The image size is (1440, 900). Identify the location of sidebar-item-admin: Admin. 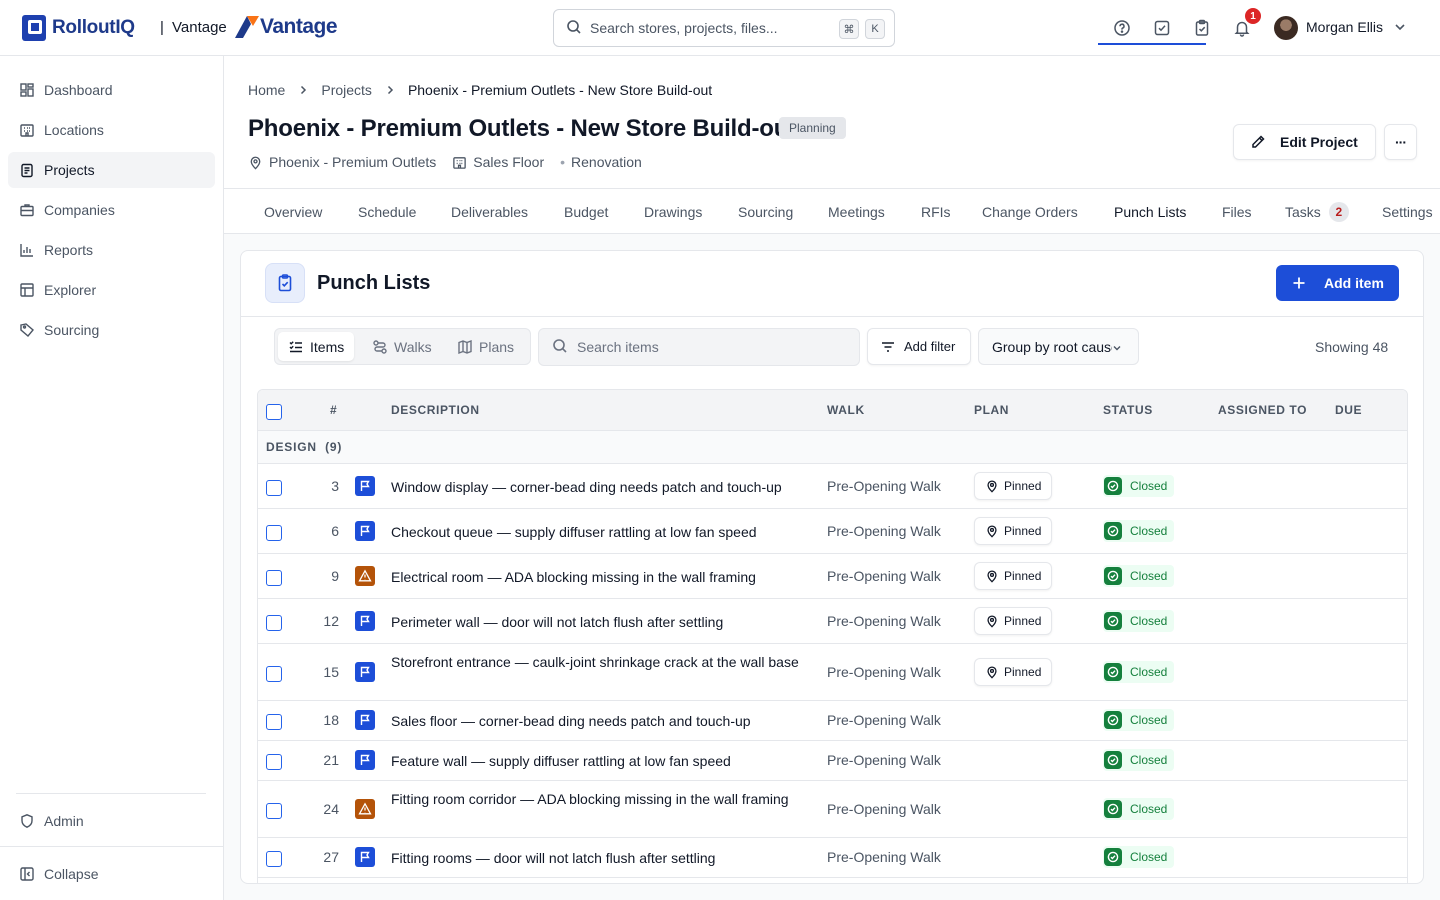
(111, 821).